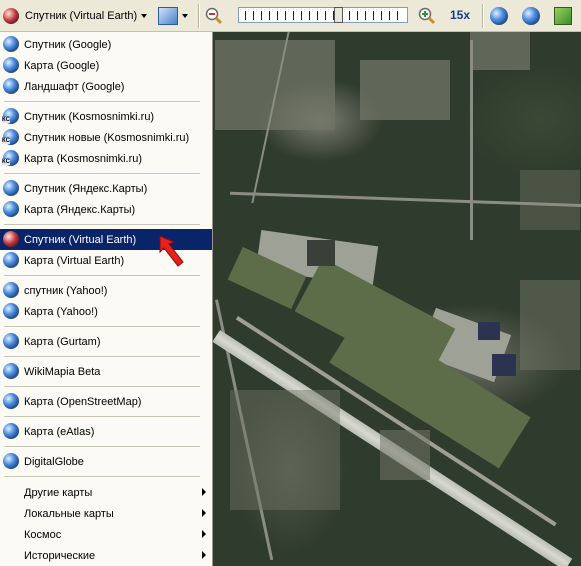 The width and height of the screenshot is (581, 566). I want to click on menu-item-yahoo-satellite: спутник (Yahoo!), so click(106, 290).